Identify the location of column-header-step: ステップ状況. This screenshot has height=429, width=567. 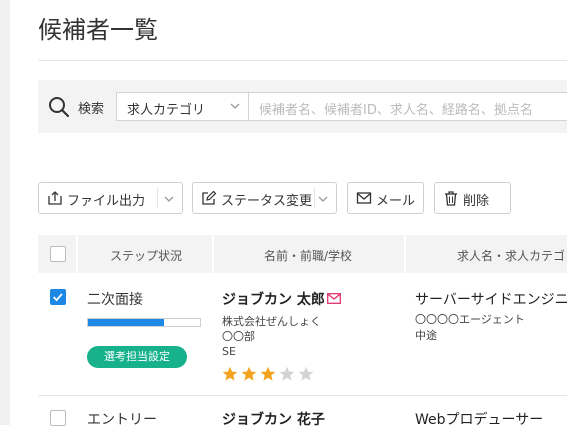
(146, 255).